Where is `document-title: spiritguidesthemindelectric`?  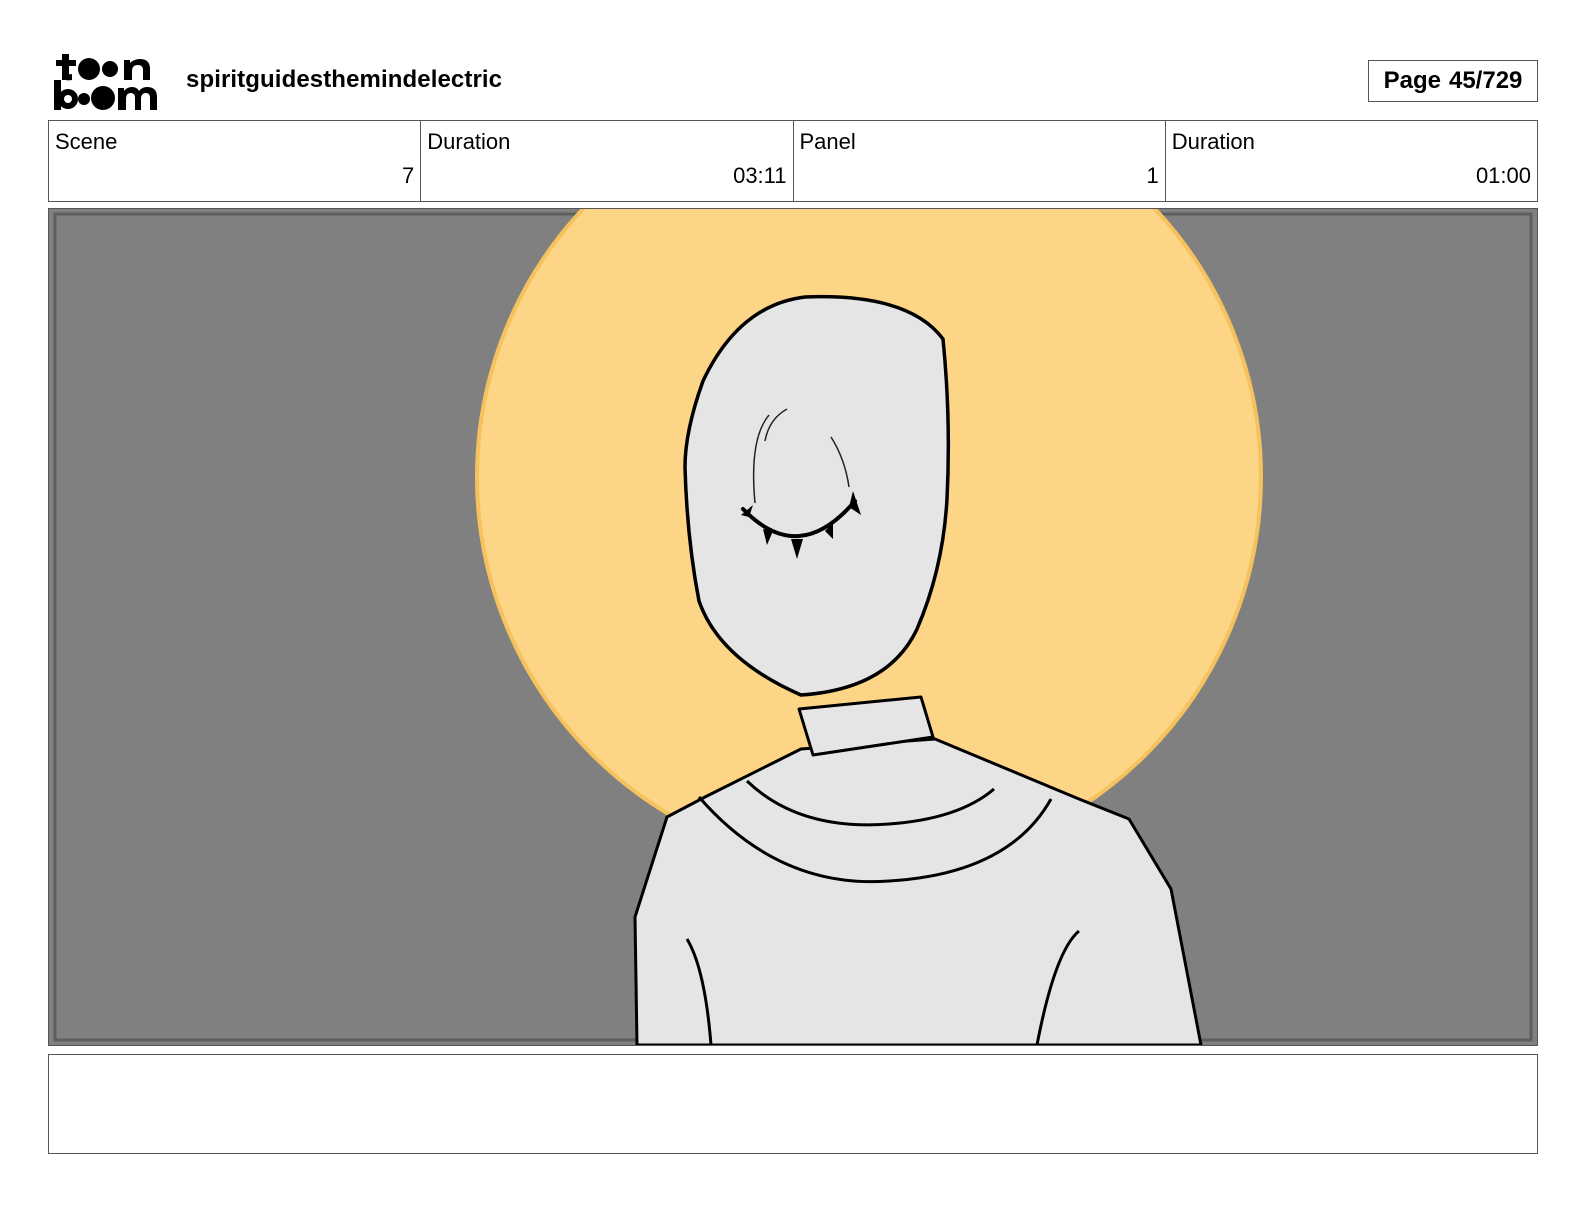 document-title: spiritguidesthemindelectric is located at coordinates (344, 79).